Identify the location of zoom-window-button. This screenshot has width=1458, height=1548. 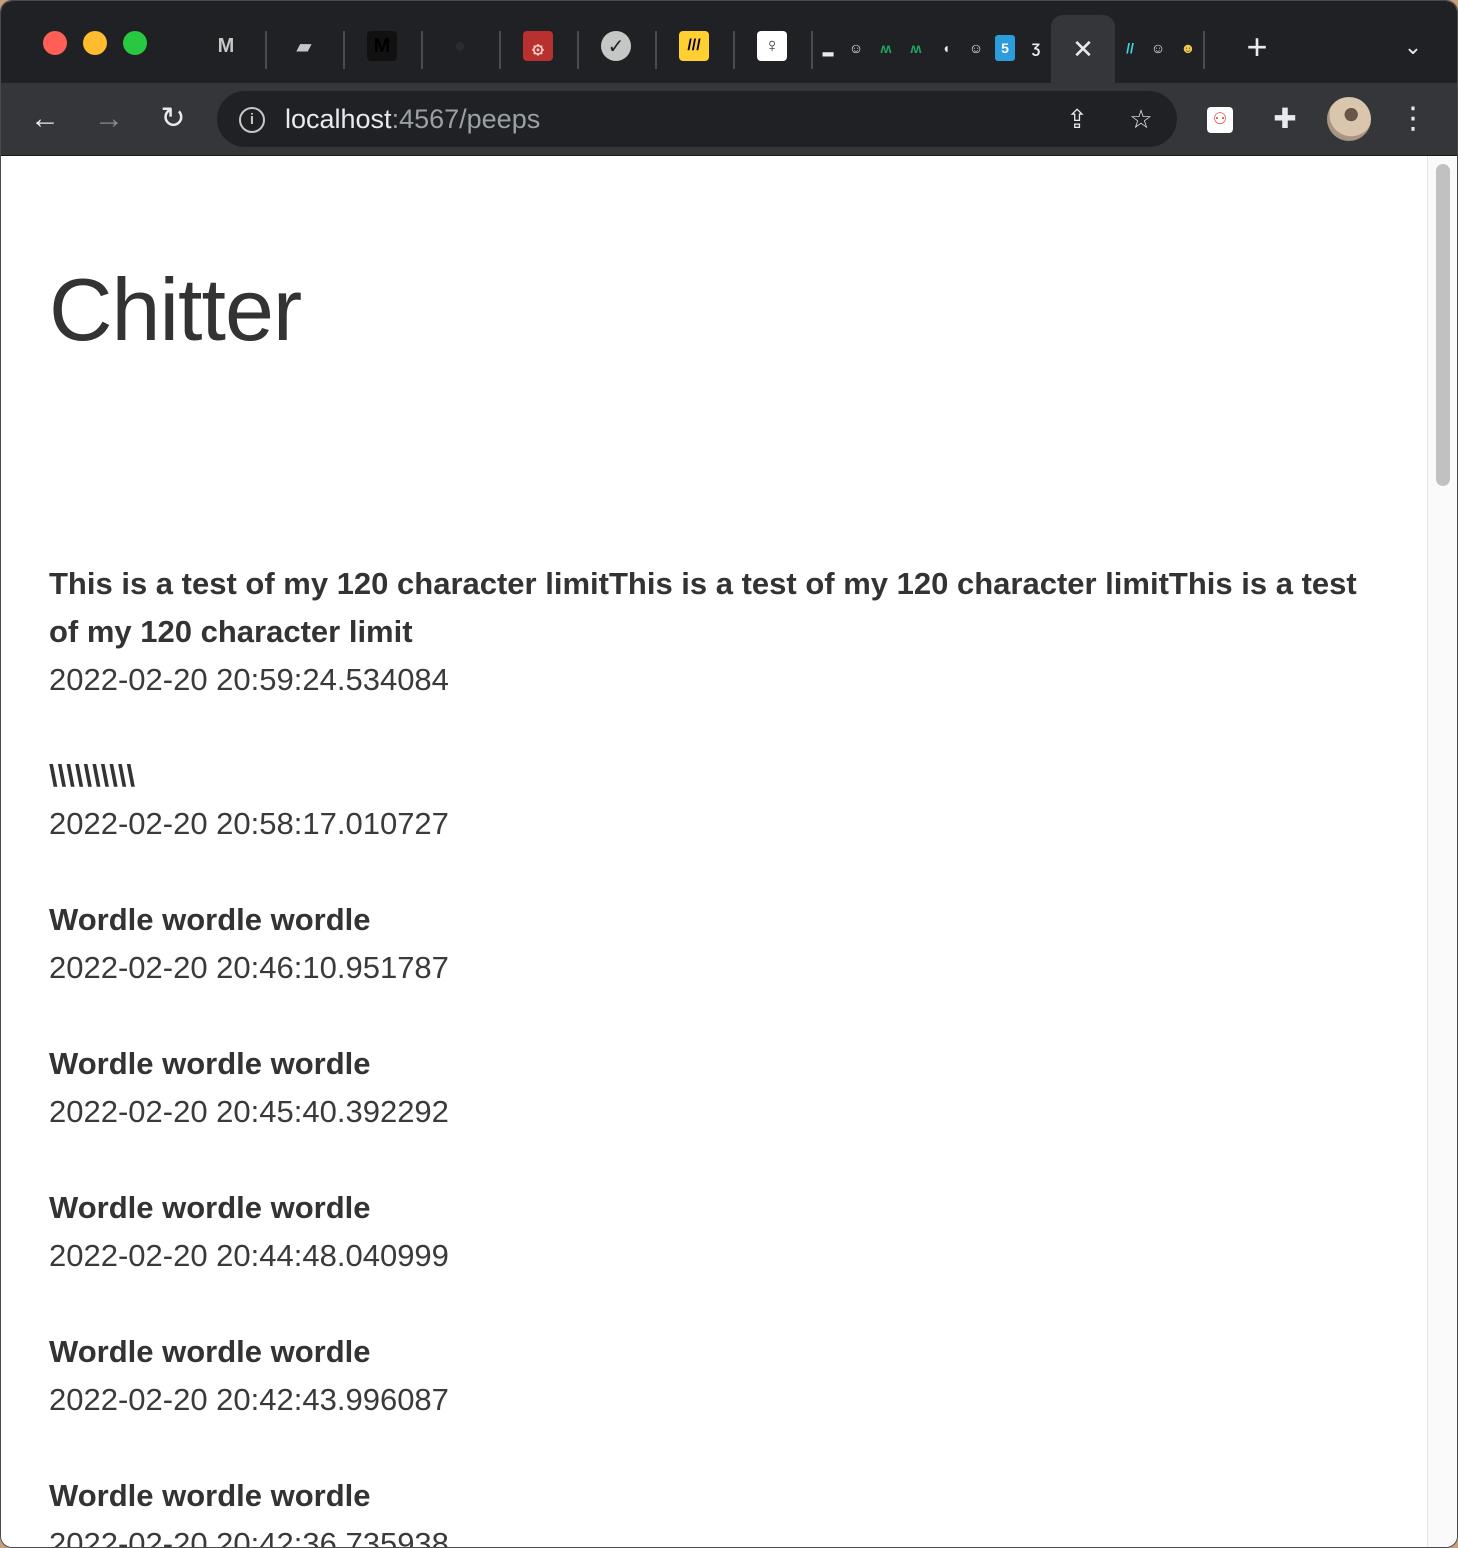
(135, 43).